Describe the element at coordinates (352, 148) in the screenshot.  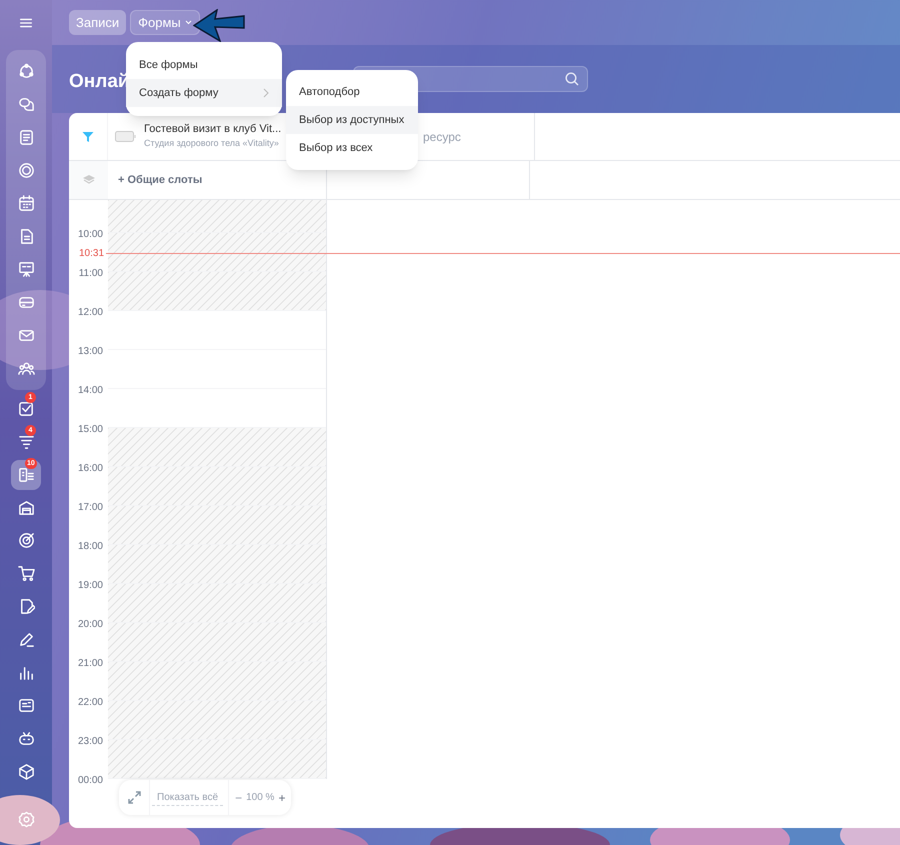
I see `menu-item: Выбор из всех` at that location.